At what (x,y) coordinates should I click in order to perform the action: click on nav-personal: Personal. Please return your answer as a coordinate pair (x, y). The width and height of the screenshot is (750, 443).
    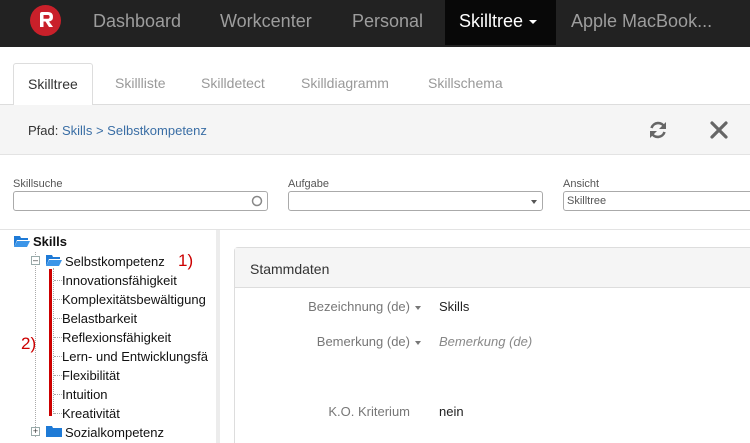
    Looking at the image, I should click on (387, 22).